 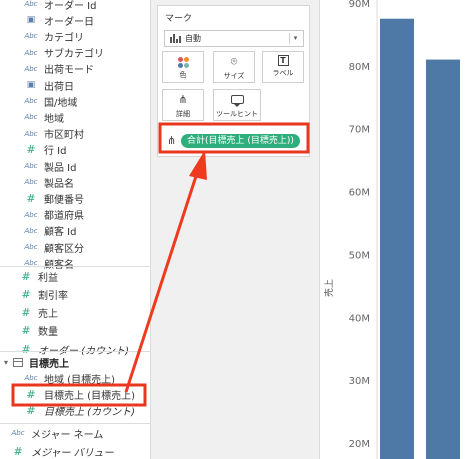 What do you see at coordinates (175, 38) in the screenshot?
I see `bar-chart-icon` at bounding box center [175, 38].